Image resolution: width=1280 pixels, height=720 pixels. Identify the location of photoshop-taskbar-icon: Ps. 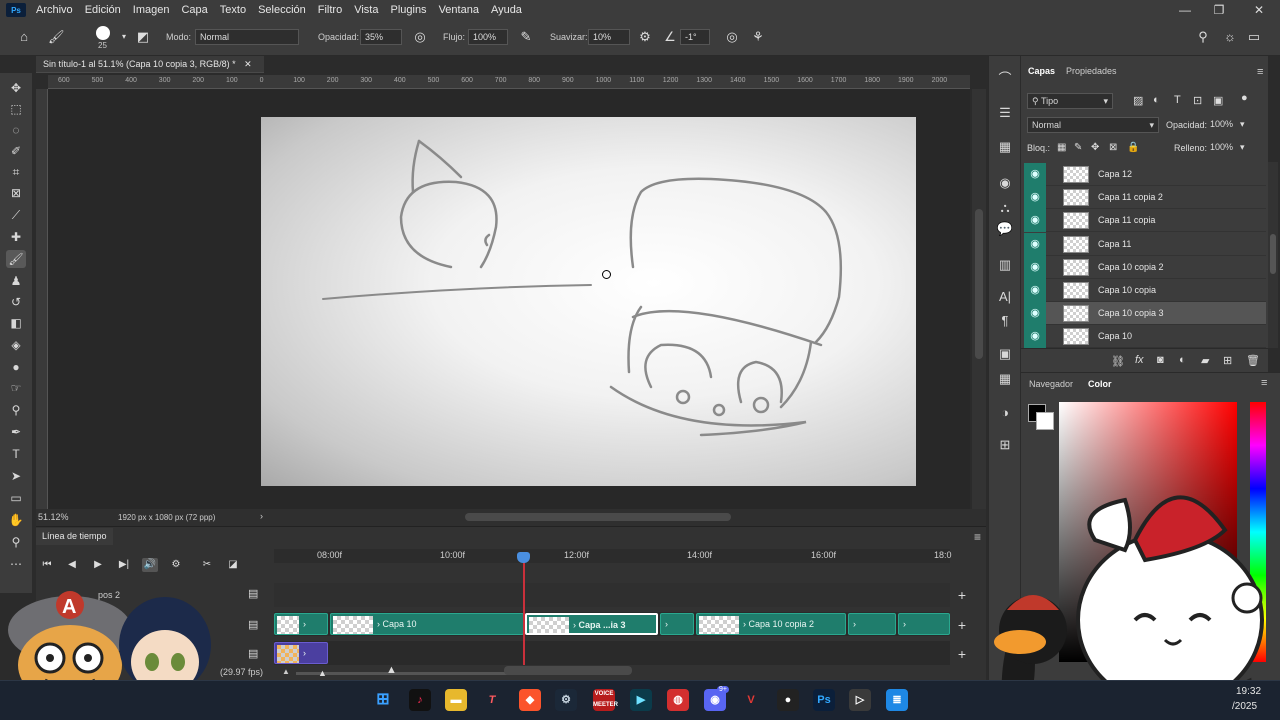
(824, 700).